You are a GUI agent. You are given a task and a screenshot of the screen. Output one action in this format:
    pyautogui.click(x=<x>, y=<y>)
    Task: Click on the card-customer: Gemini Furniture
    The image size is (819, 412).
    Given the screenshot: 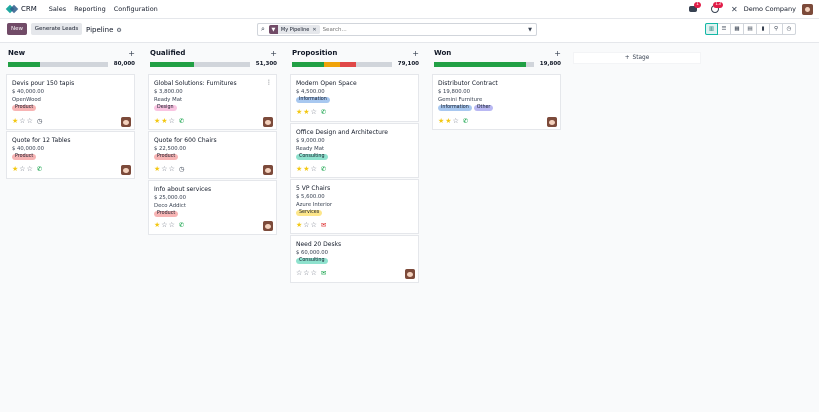 What is the action you would take?
    pyautogui.click(x=460, y=100)
    